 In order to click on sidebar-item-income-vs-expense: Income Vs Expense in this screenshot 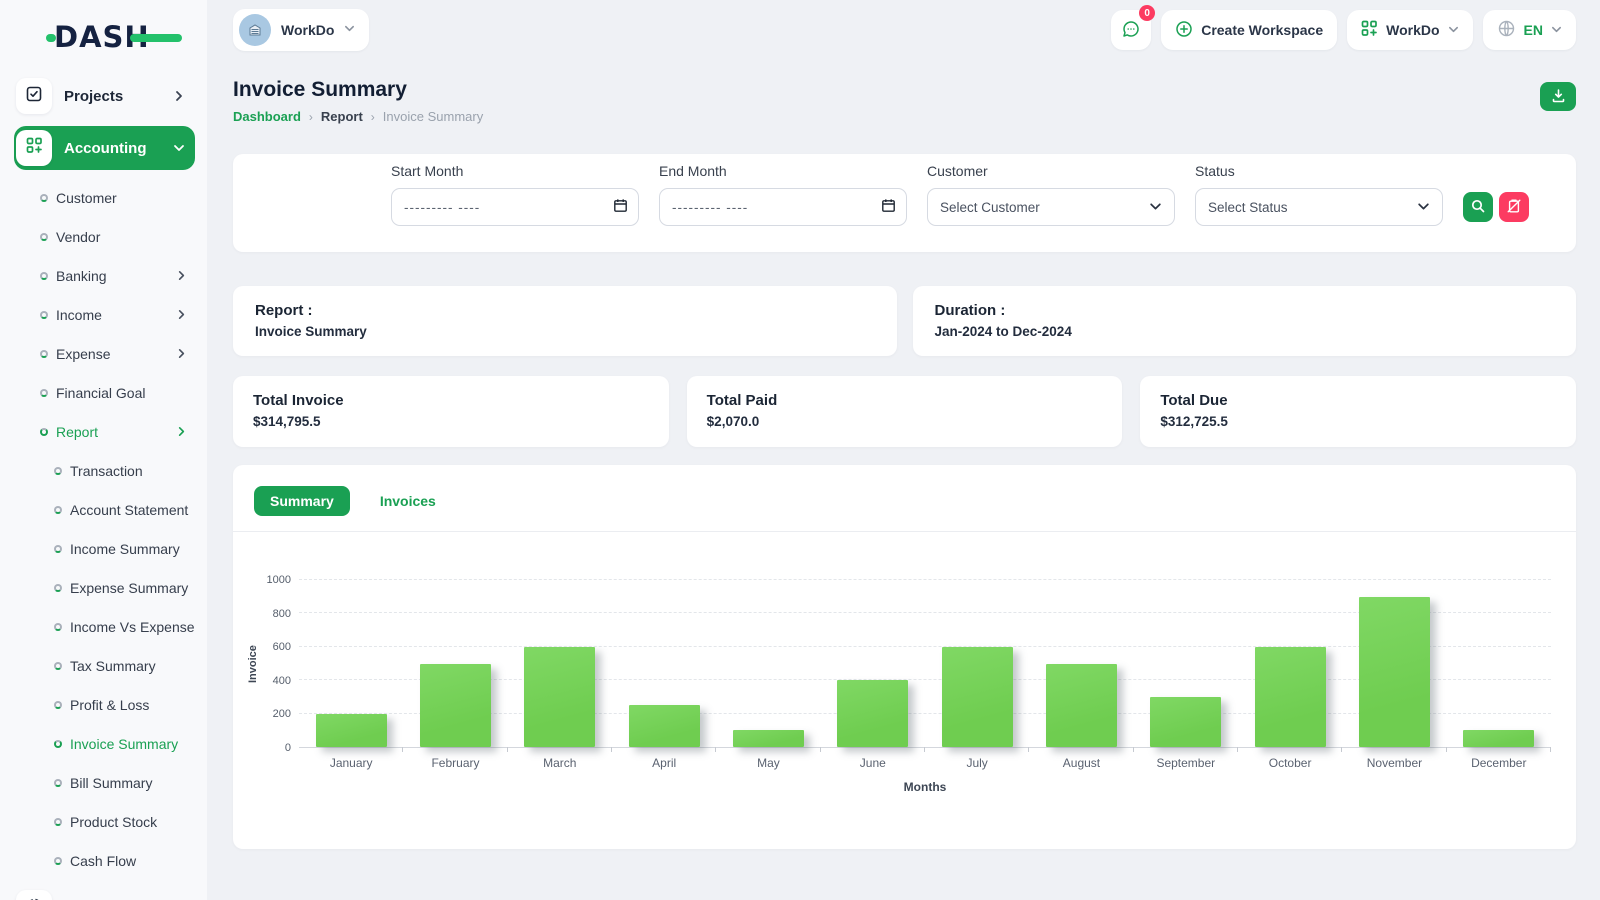, I will do `click(104, 626)`.